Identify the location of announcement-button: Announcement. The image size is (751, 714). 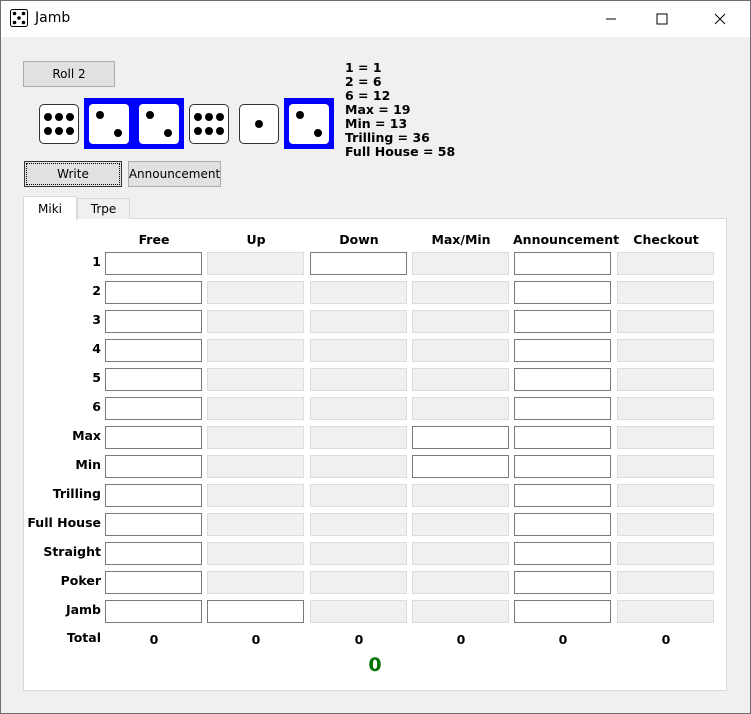
(174, 174).